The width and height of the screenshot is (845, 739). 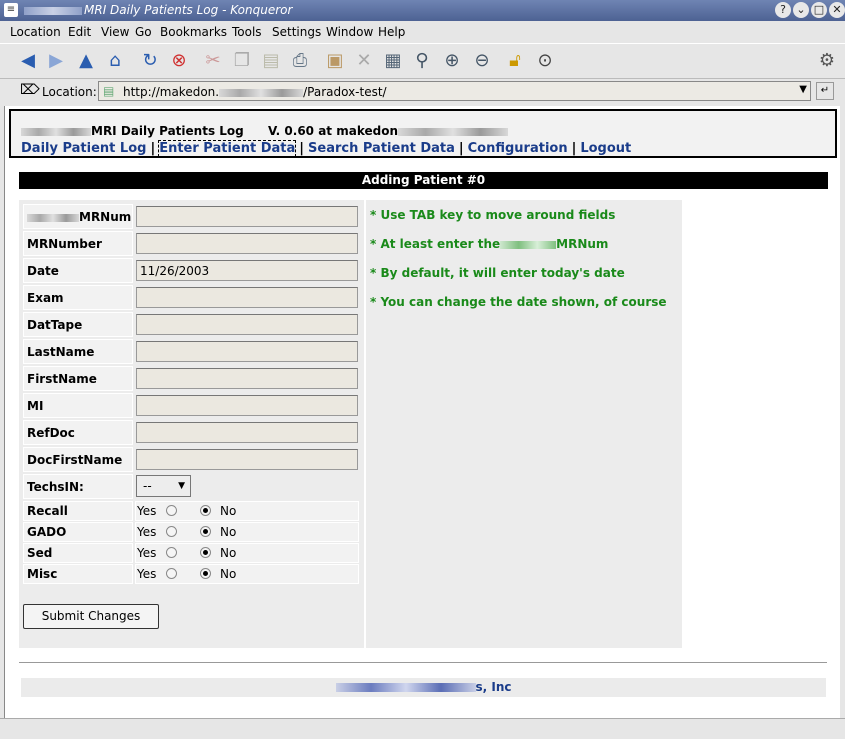 I want to click on menu-view: View, so click(x=115, y=32).